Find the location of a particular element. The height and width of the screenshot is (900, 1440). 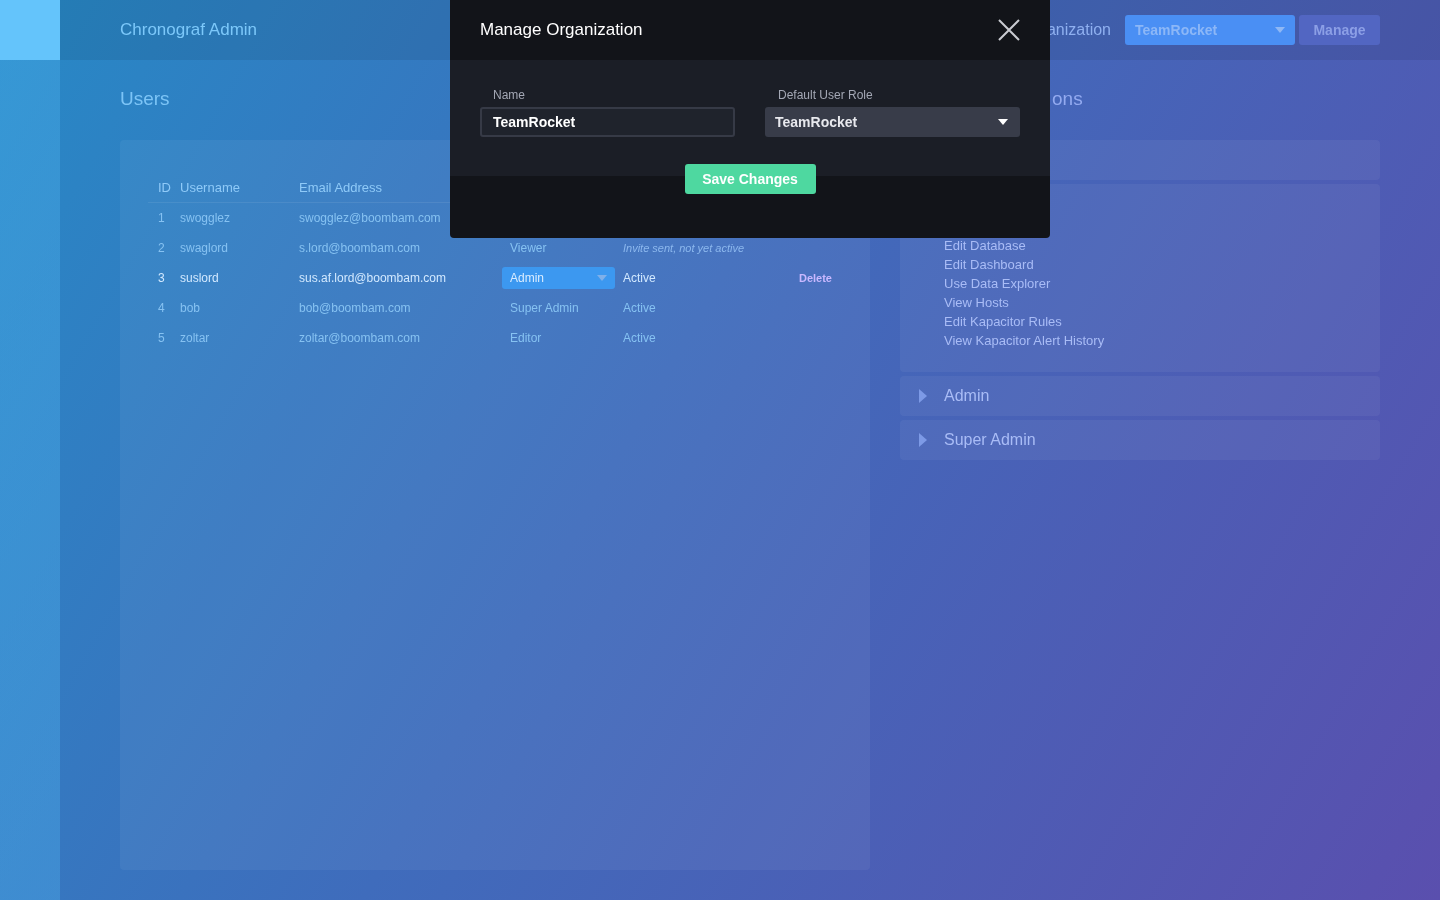

table-row: 5 zoltar zoltar@boombam.com Editor Active is located at coordinates (490, 338).